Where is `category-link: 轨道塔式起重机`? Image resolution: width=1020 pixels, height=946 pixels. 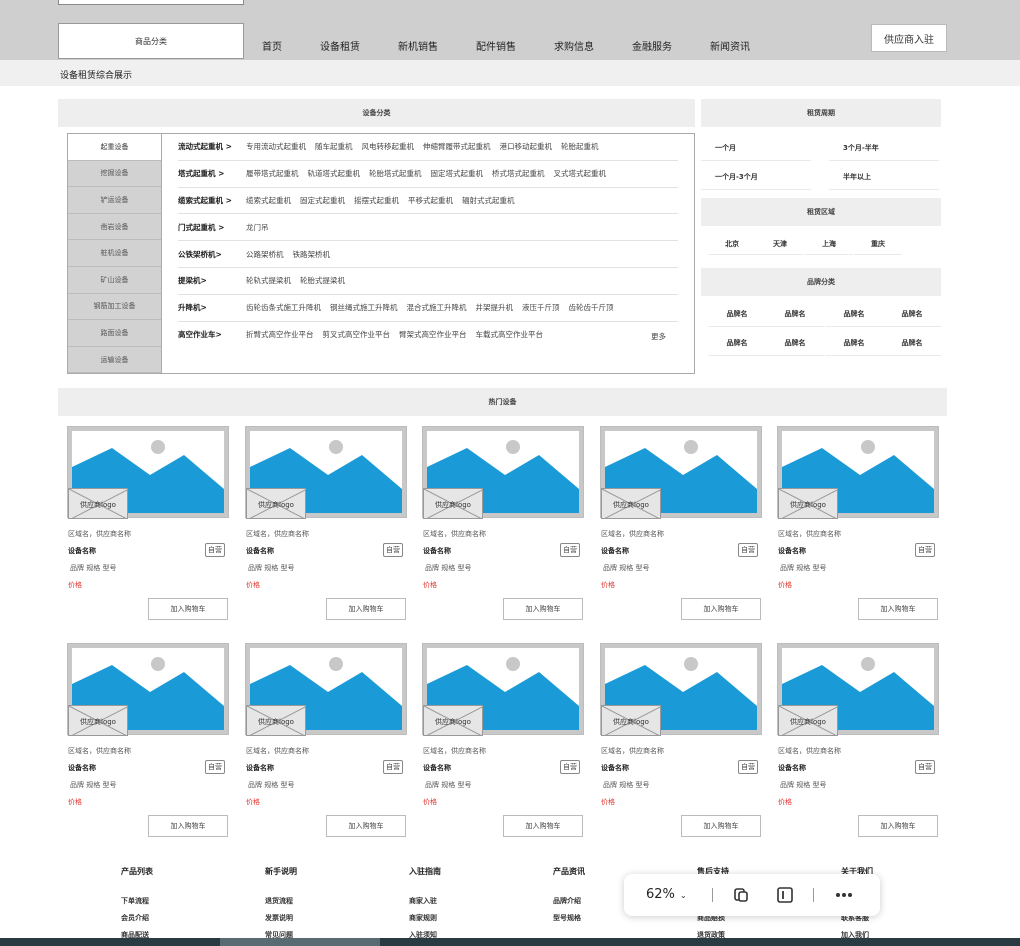 category-link: 轨道塔式起重机 is located at coordinates (334, 173).